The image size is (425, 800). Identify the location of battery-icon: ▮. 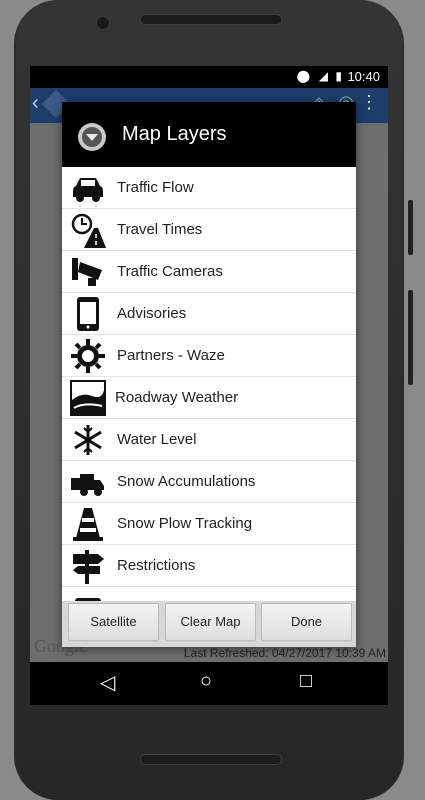
(338, 76).